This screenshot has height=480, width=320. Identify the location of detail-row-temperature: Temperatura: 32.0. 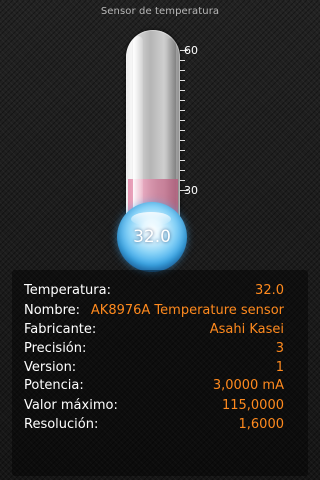
(154, 291).